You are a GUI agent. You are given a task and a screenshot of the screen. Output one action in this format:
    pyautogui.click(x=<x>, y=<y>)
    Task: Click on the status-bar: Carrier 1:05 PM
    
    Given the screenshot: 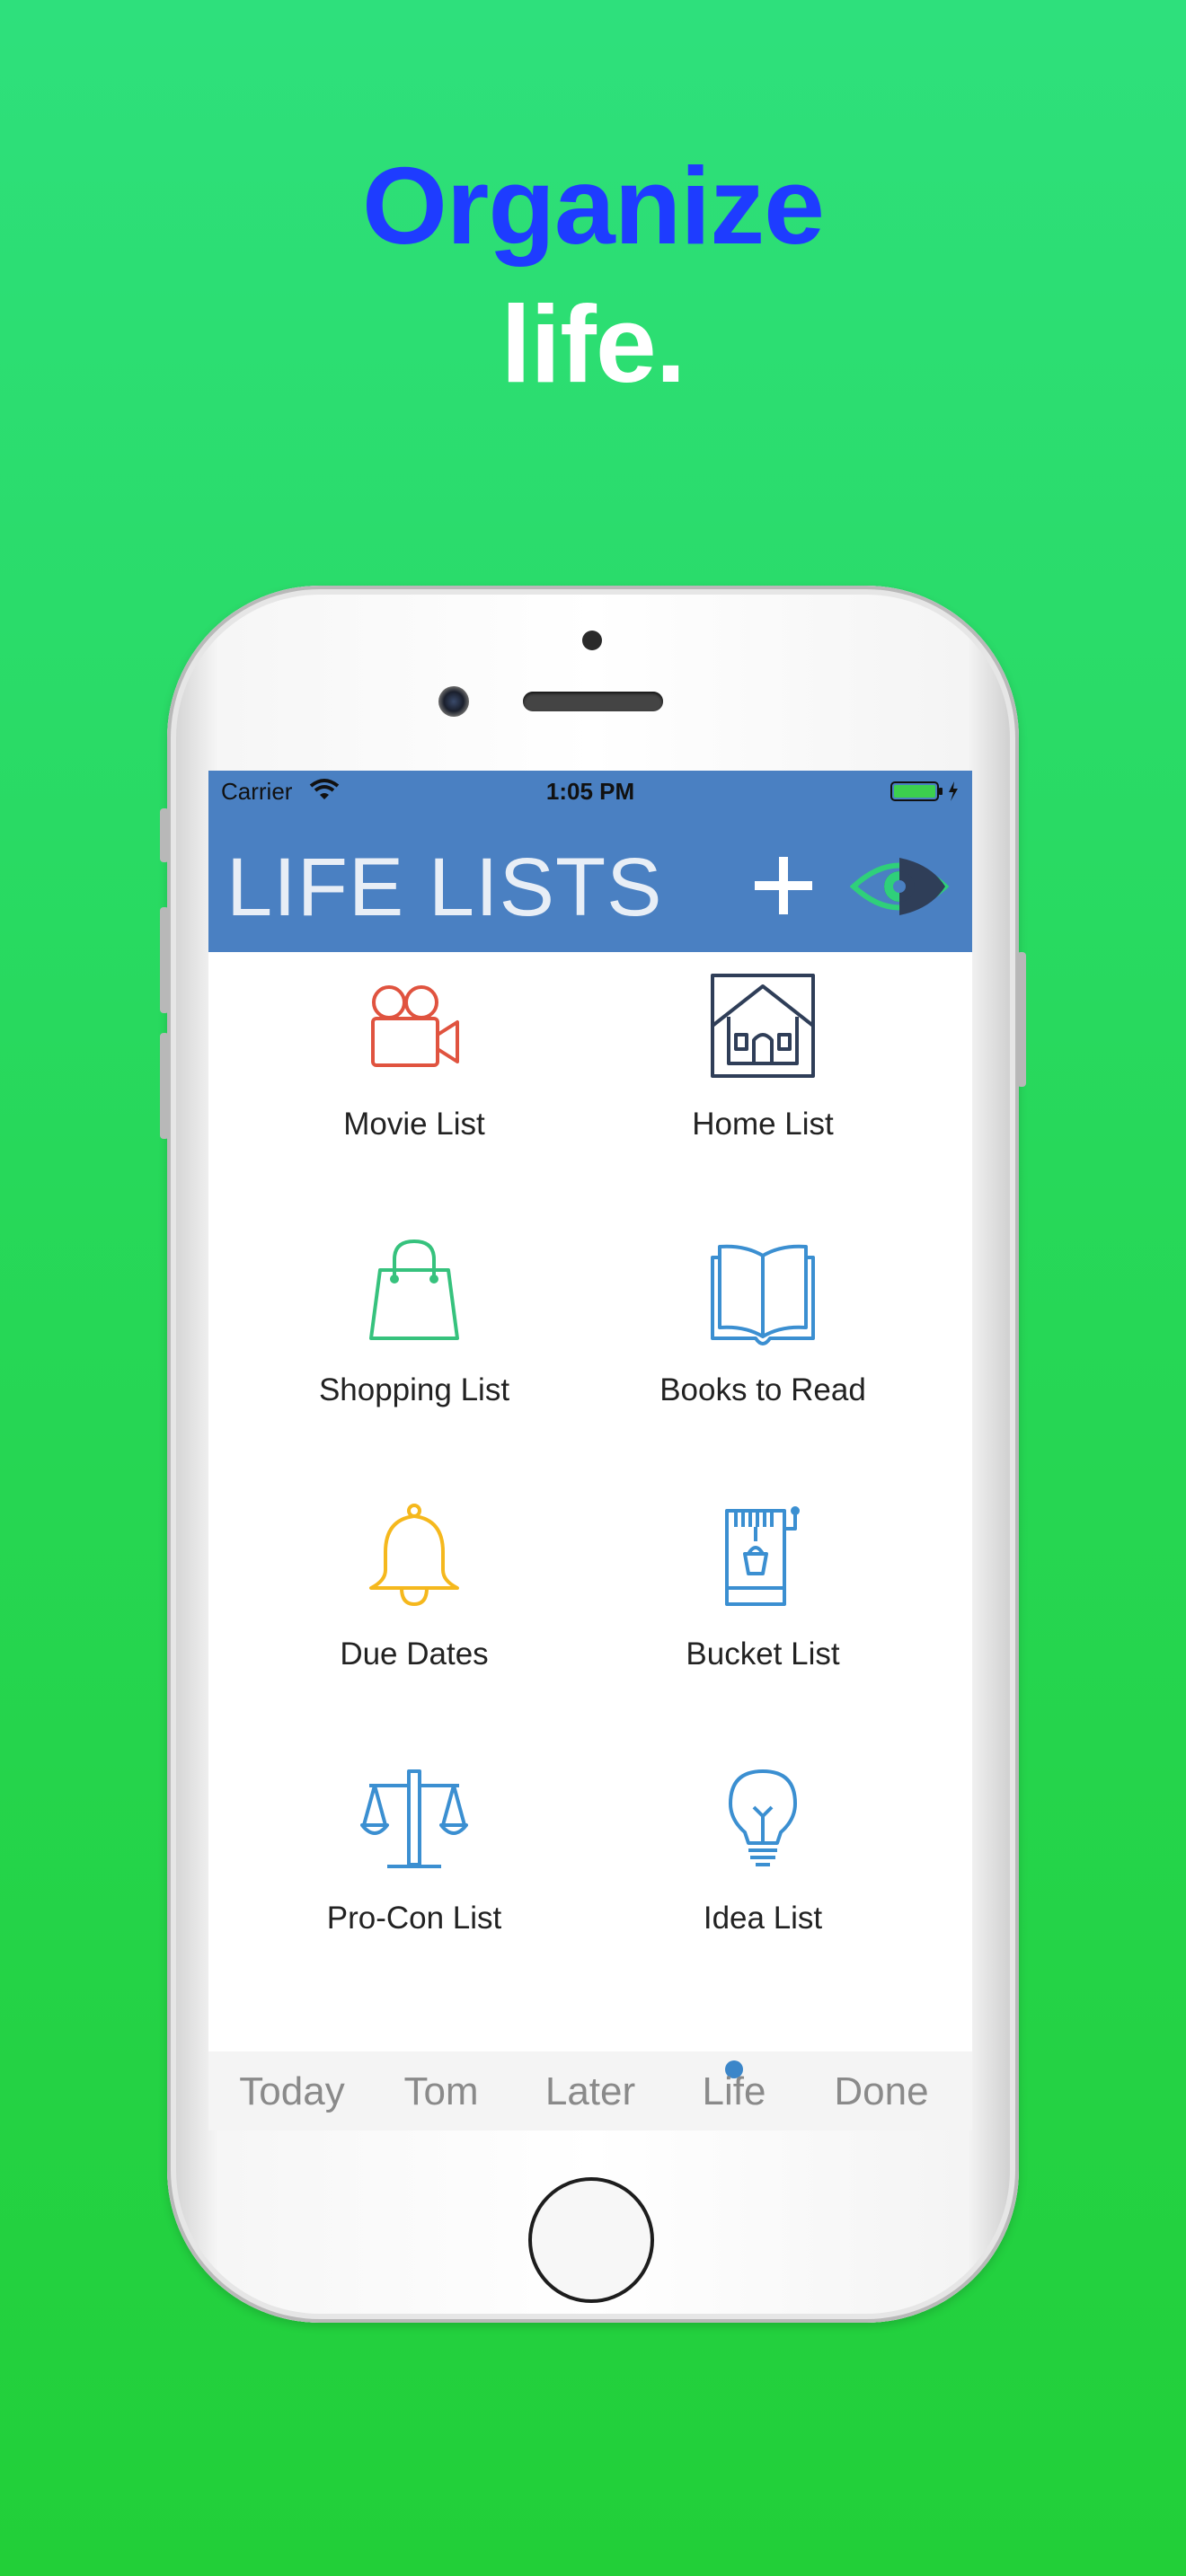 What is the action you would take?
    pyautogui.click(x=590, y=791)
    